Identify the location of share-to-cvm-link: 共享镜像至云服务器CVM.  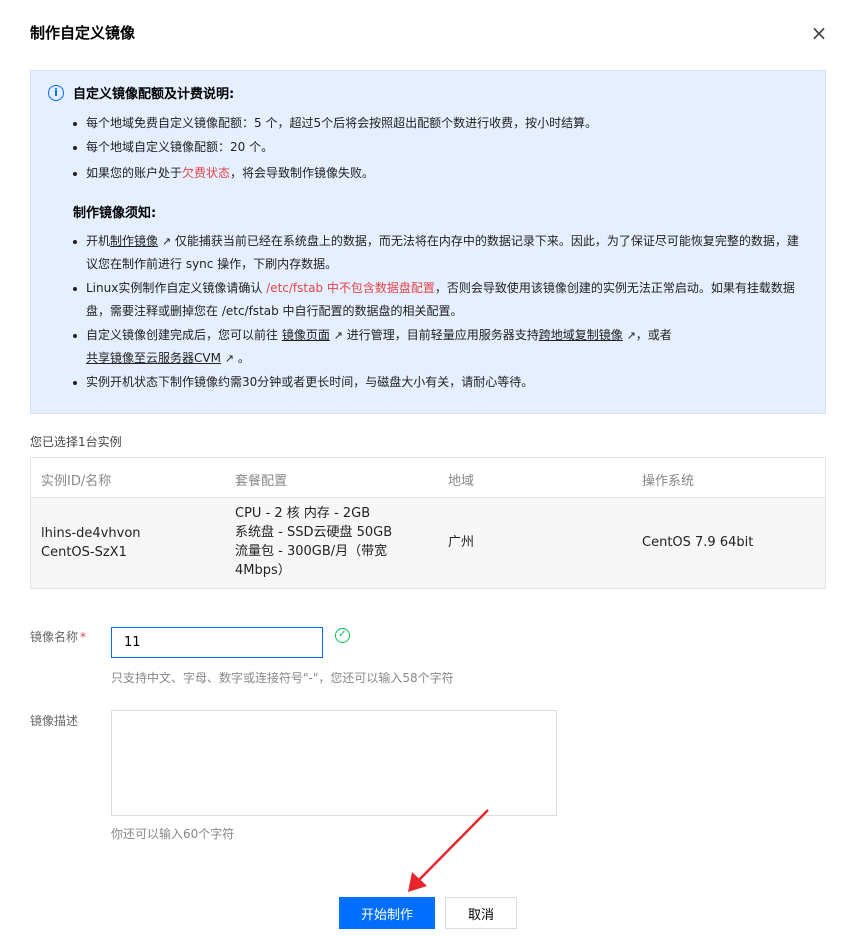
(153, 358).